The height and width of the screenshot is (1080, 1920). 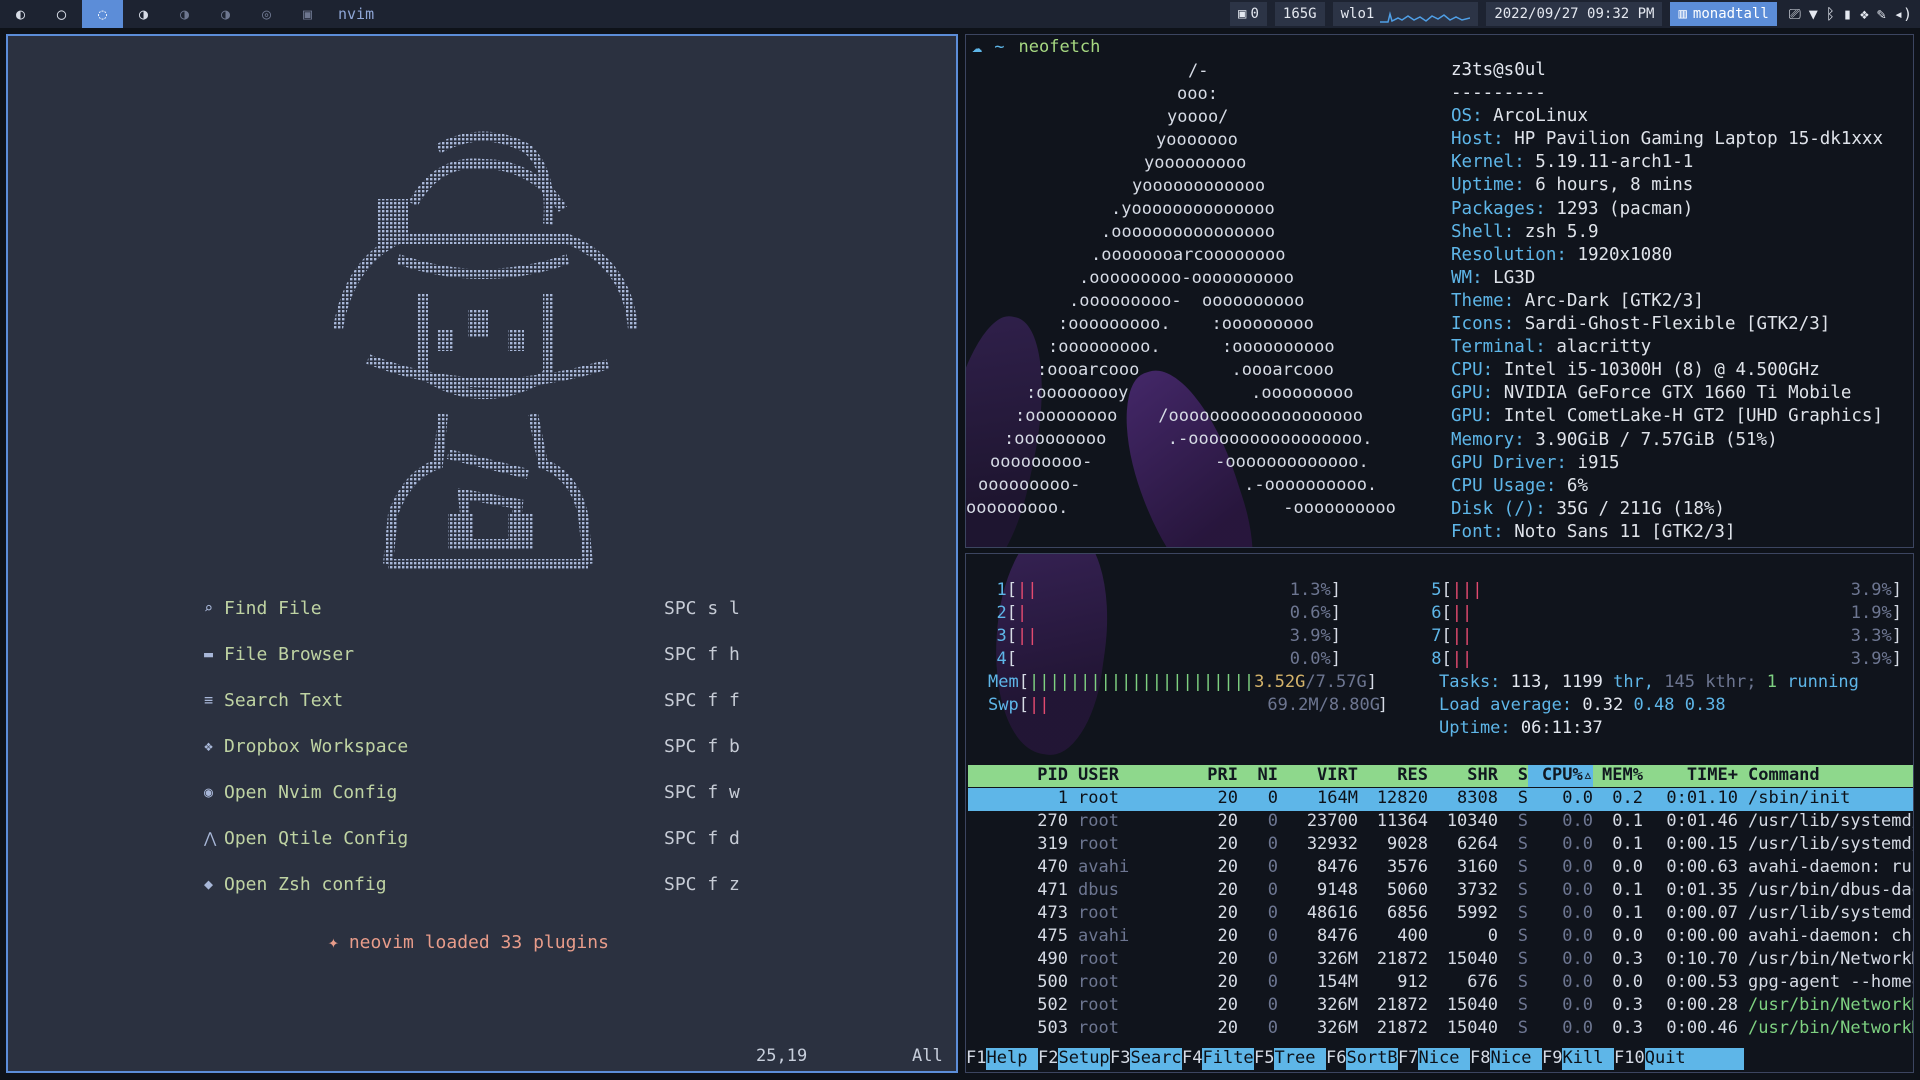 I want to click on col-command: Command, so click(x=1825, y=776).